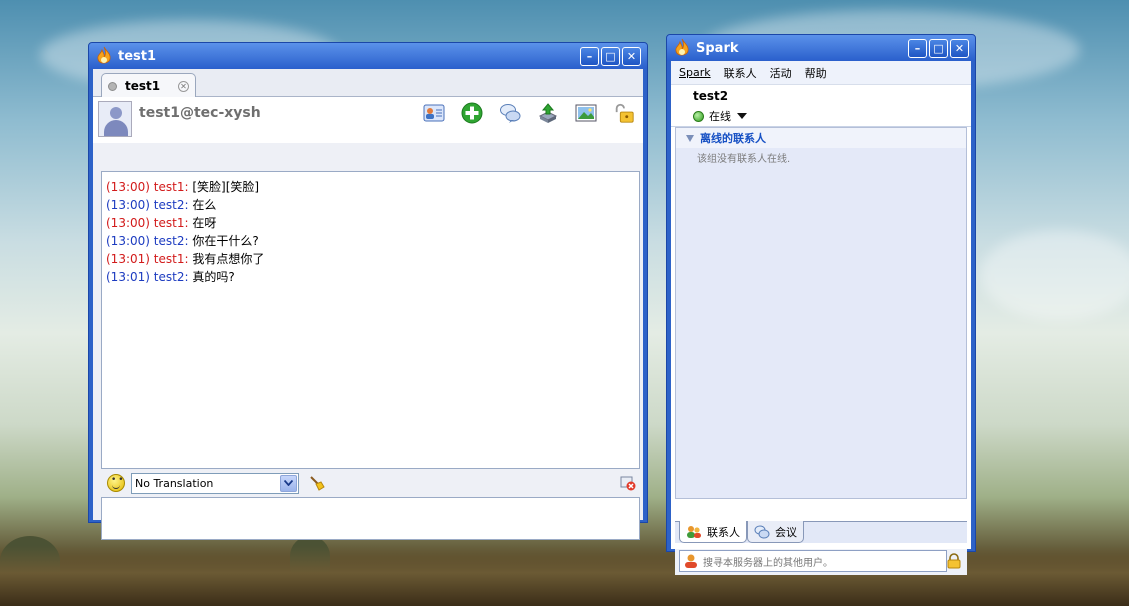 This screenshot has width=1129, height=606. Describe the element at coordinates (370, 483) in the screenshot. I see `compose-toolbar: No Translation` at that location.